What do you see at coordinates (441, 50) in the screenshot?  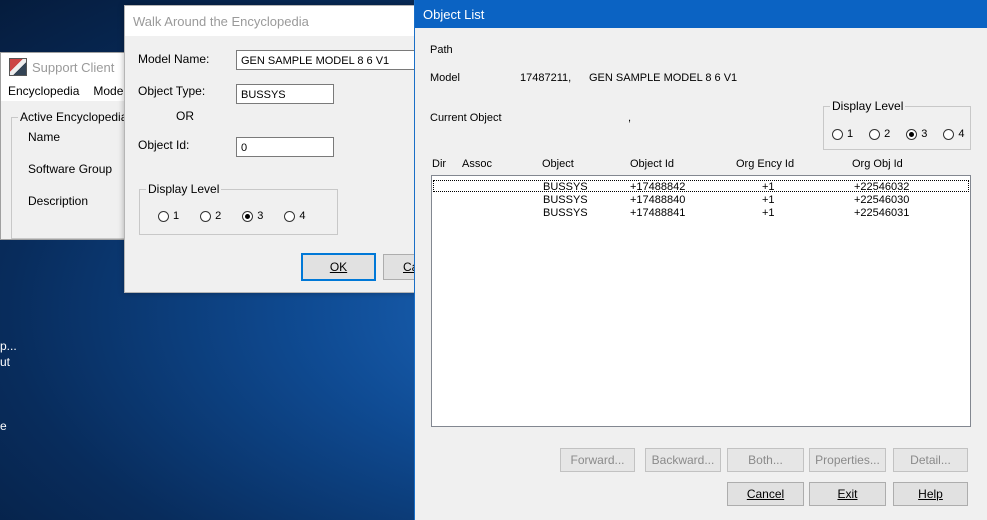 I see `path-label: Path` at bounding box center [441, 50].